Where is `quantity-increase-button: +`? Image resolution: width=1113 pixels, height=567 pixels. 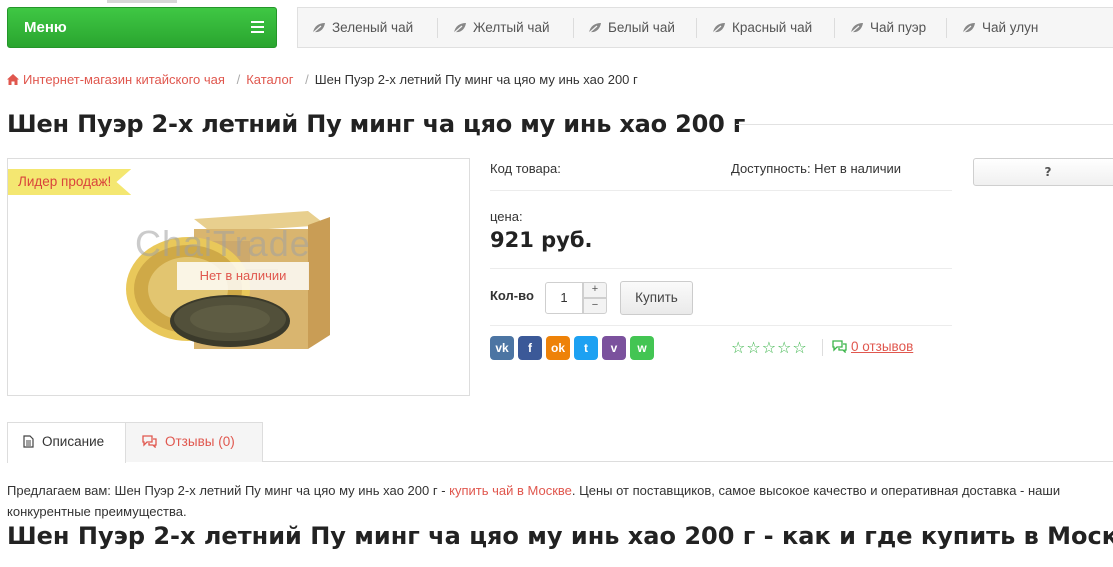 quantity-increase-button: + is located at coordinates (595, 290).